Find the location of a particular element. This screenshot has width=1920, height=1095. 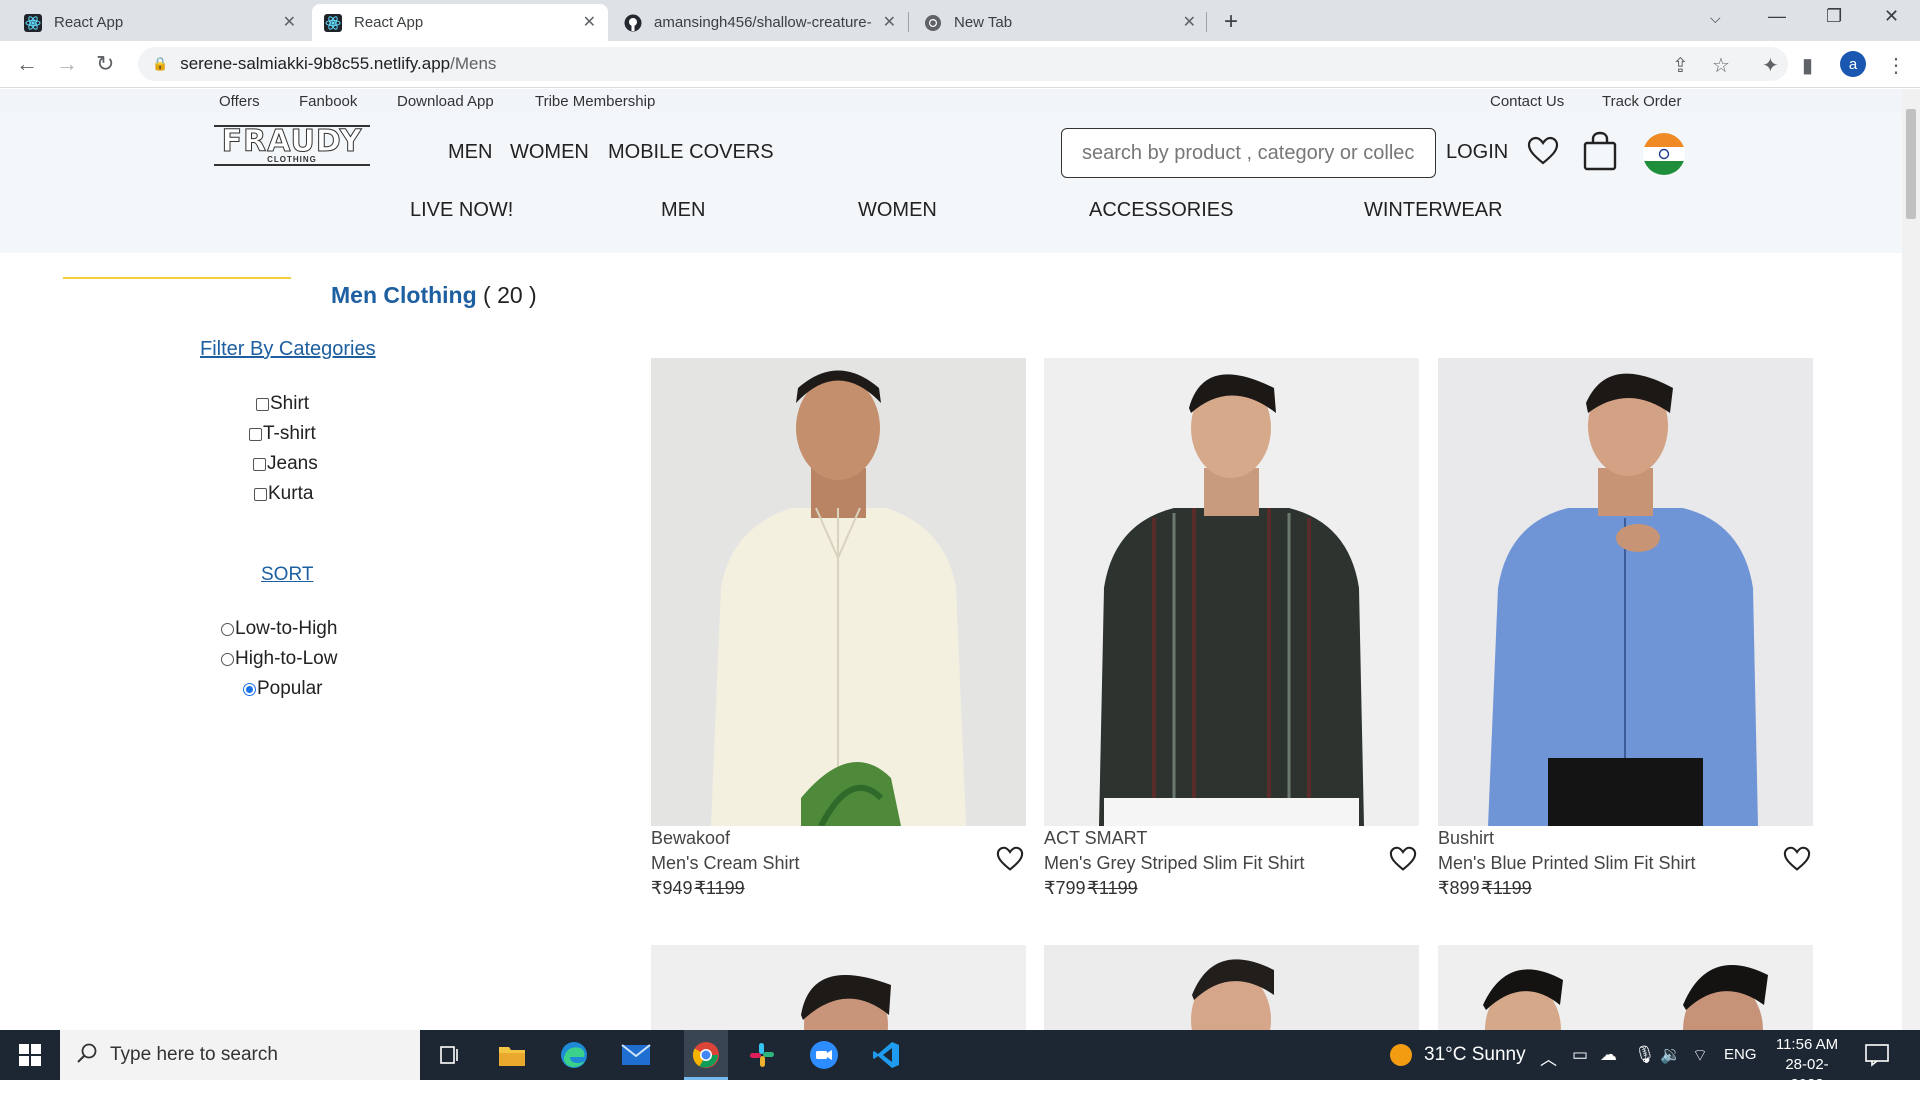

nav-men: MEN is located at coordinates (470, 152).